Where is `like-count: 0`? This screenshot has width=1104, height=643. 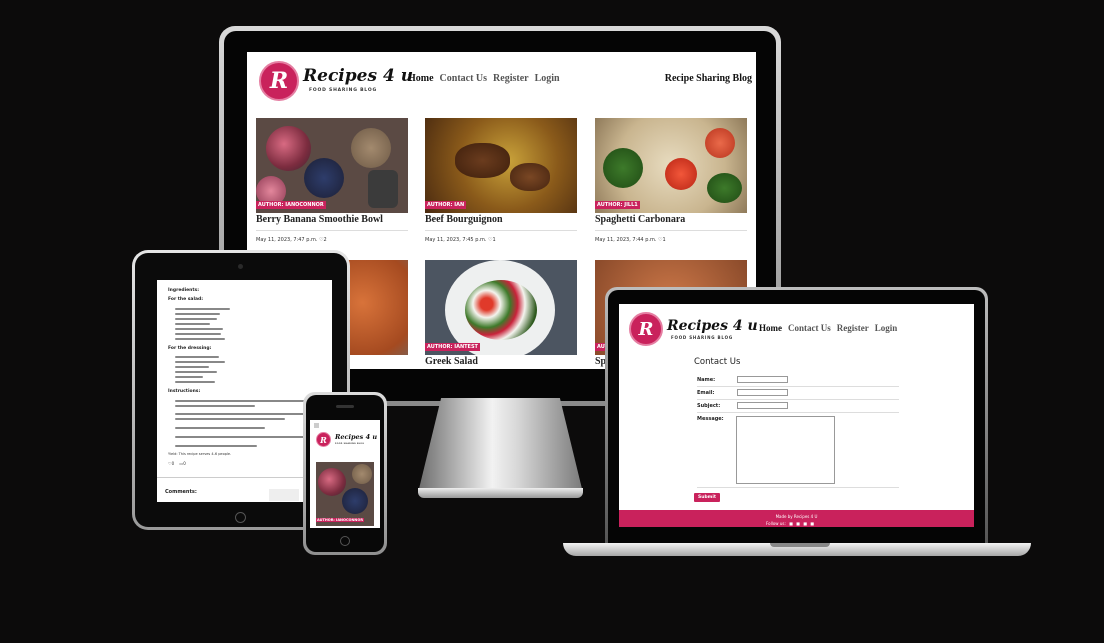 like-count: 0 is located at coordinates (173, 463).